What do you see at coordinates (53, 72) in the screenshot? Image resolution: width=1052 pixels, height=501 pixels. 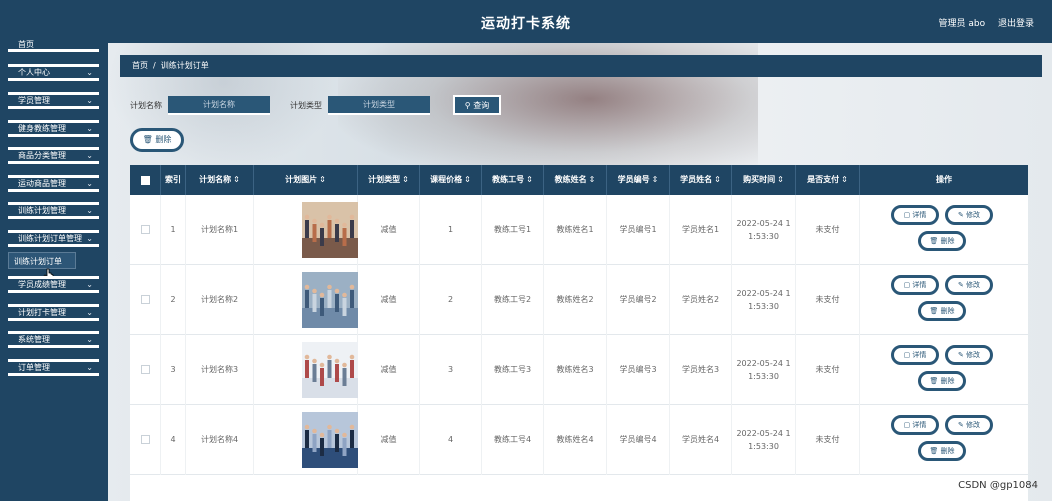 I see `sidebar-item-personal-center: 个人中心 ⌄` at bounding box center [53, 72].